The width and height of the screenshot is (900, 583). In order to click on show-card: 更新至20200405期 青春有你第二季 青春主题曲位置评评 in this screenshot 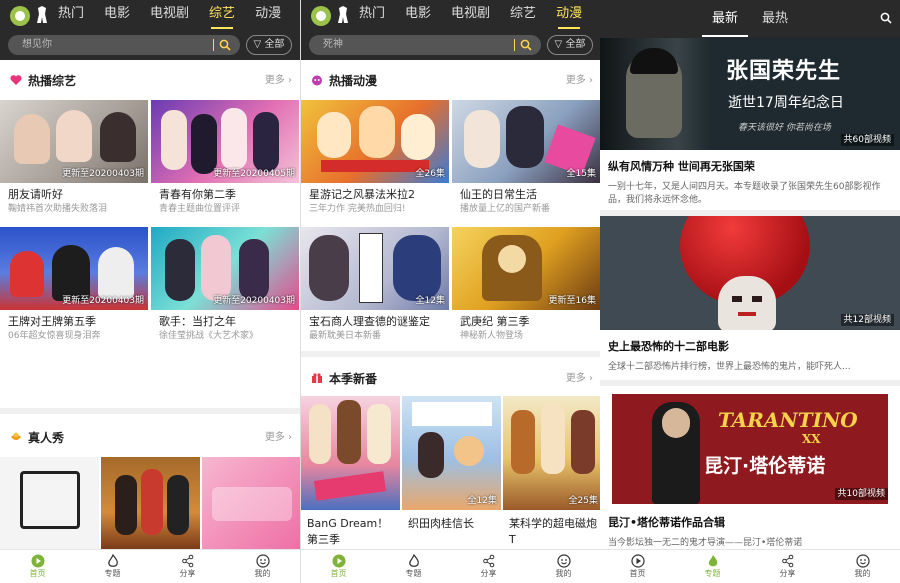, I will do `click(225, 160)`.